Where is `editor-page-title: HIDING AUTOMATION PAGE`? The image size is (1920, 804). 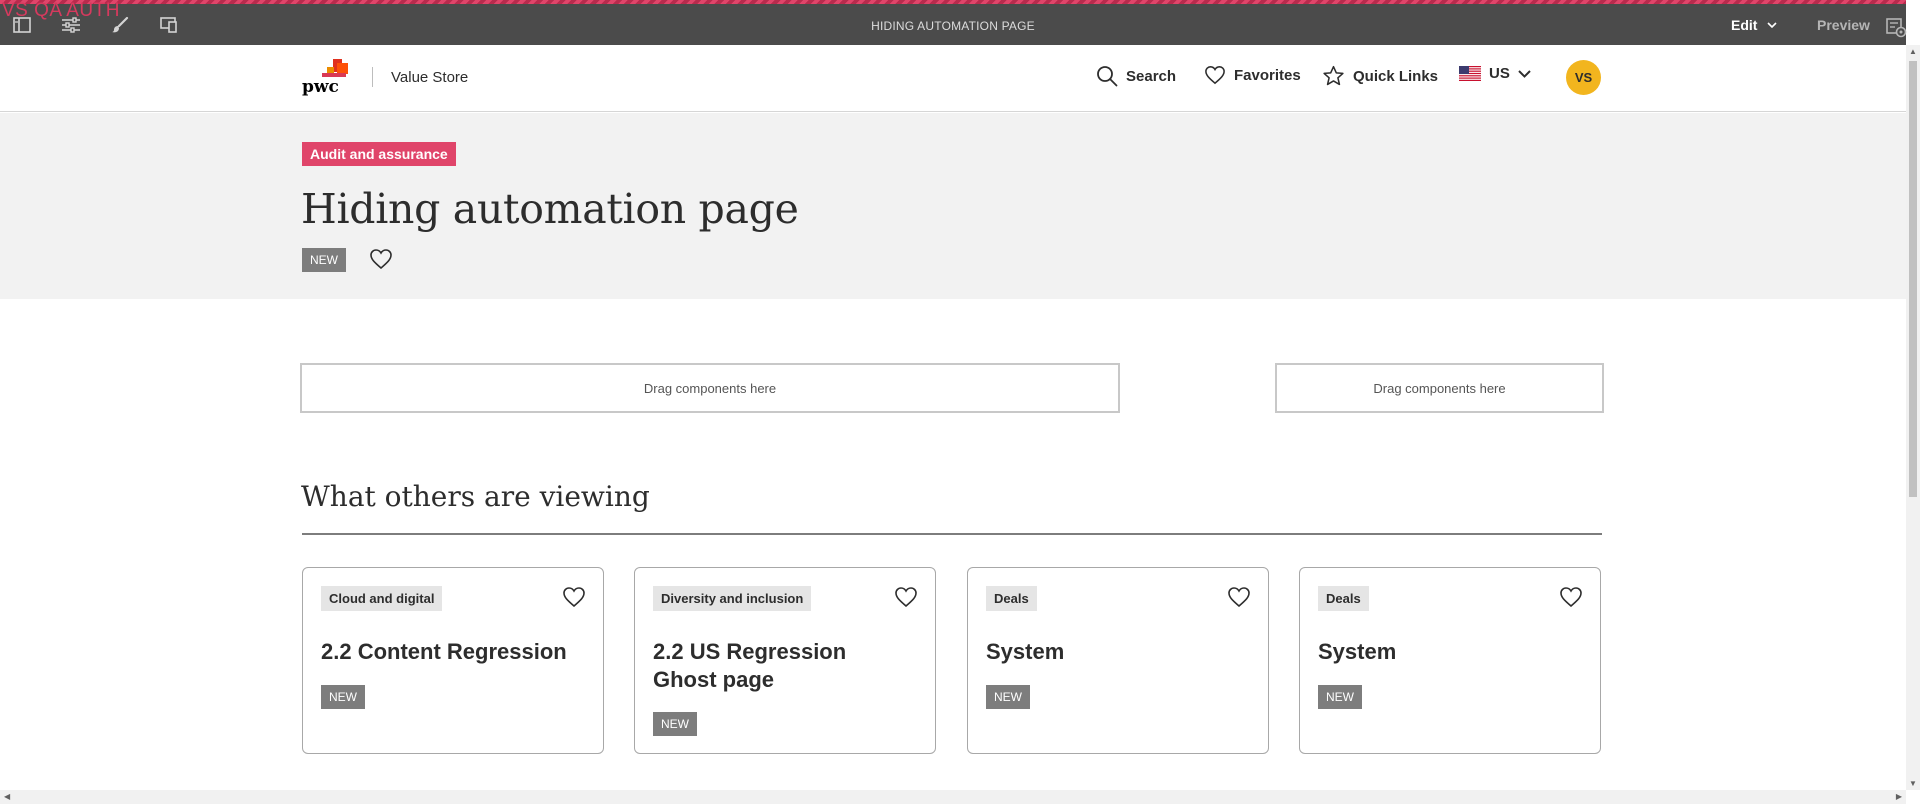 editor-page-title: HIDING AUTOMATION PAGE is located at coordinates (953, 26).